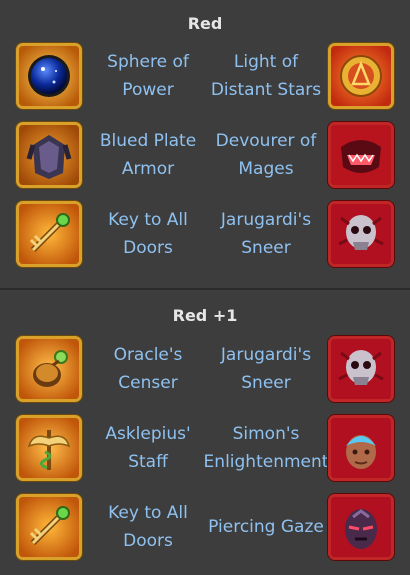  I want to click on item-name: Devourer of Mages, so click(266, 155).